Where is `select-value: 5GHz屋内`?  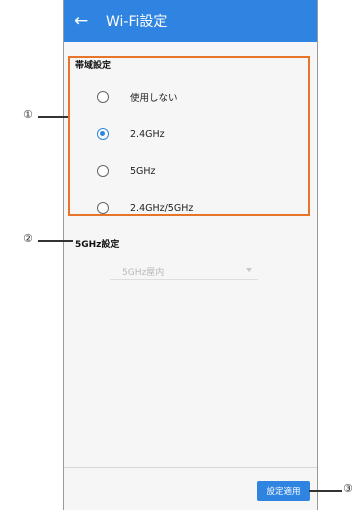 select-value: 5GHz屋内 is located at coordinates (143, 273).